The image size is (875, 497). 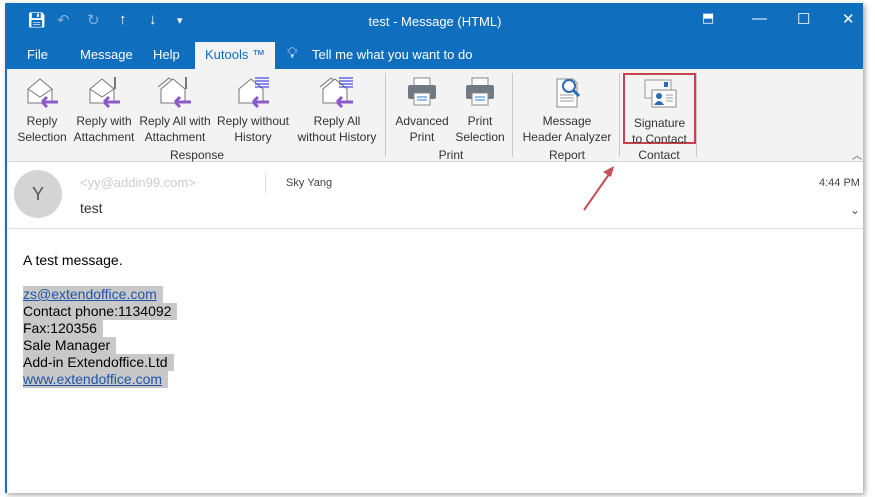 I want to click on group-label-report: Report, so click(x=567, y=155).